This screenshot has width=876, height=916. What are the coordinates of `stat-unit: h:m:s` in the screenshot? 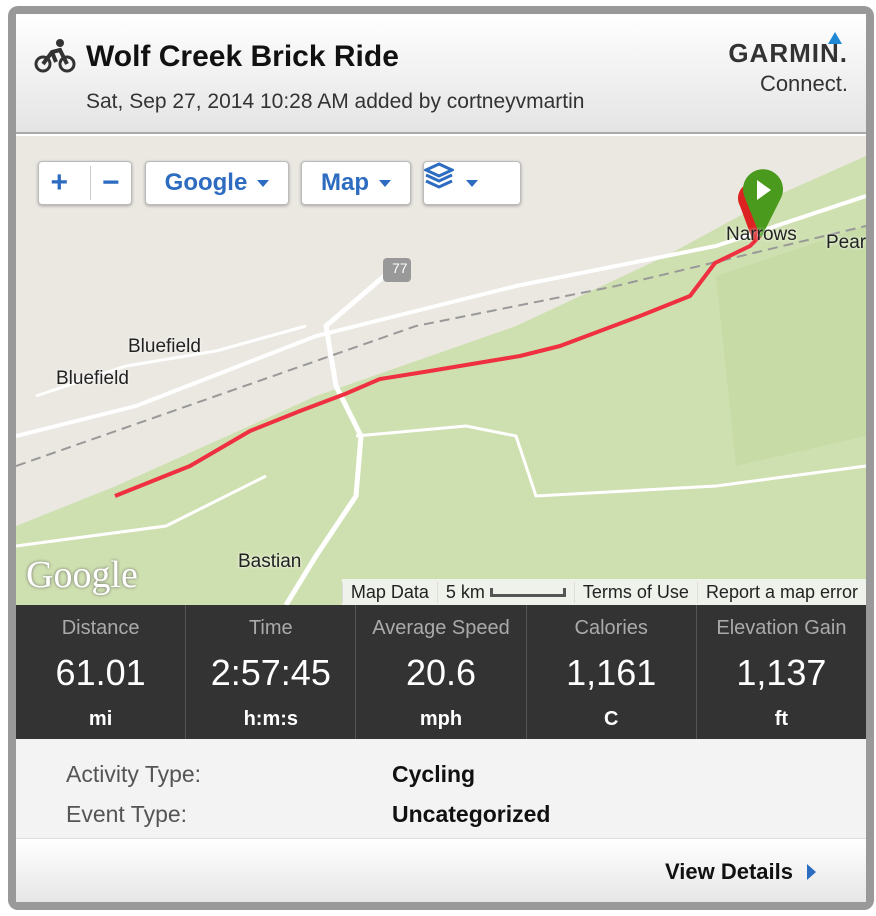 It's located at (271, 719).